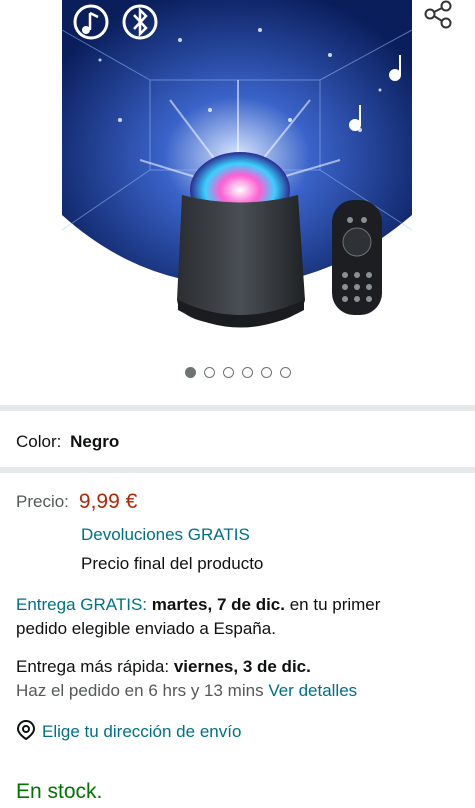 The width and height of the screenshot is (475, 808). Describe the element at coordinates (108, 501) in the screenshot. I see `price-value: 9,99 €` at that location.